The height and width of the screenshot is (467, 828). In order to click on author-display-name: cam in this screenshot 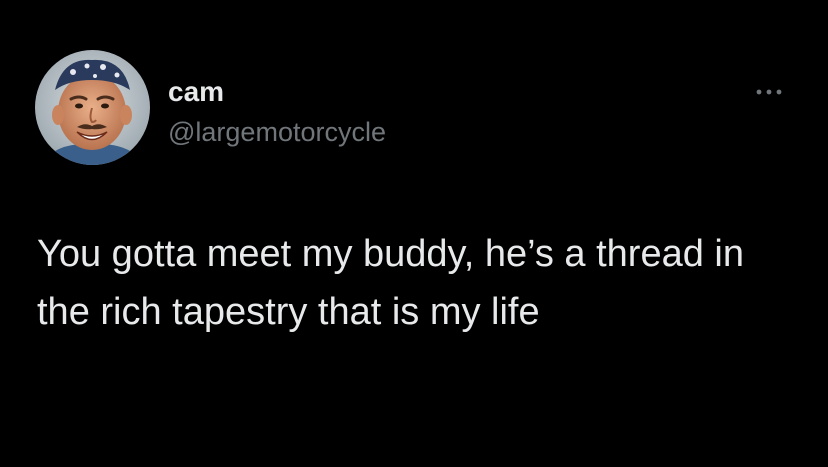, I will do `click(196, 92)`.